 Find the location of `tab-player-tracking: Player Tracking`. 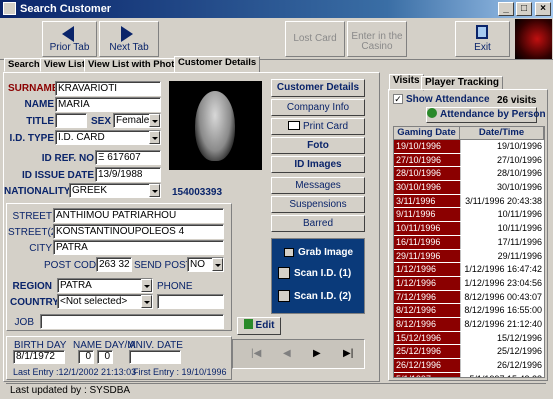

tab-player-tracking: Player Tracking is located at coordinates (462, 83).